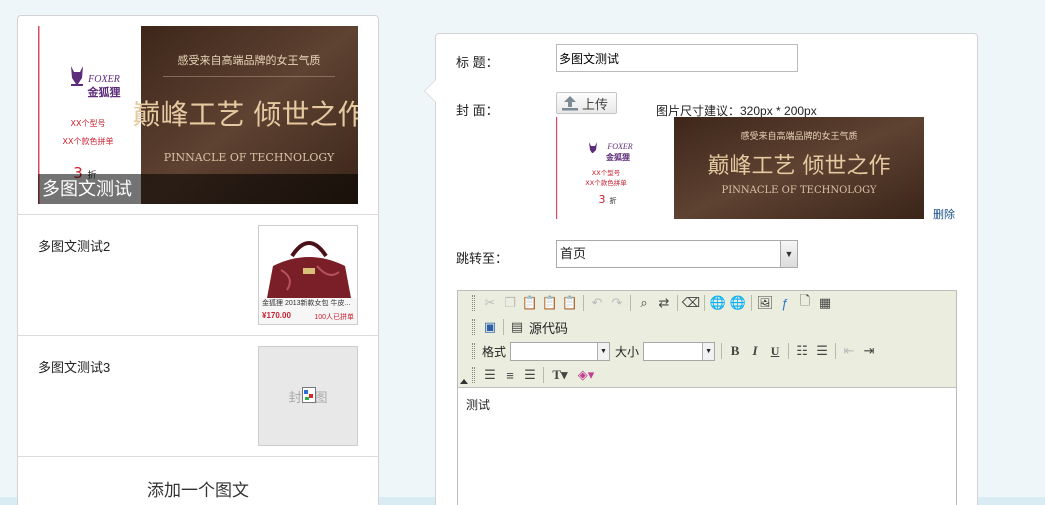 The image size is (1045, 505). I want to click on flash-icon: ƒ, so click(785, 303).